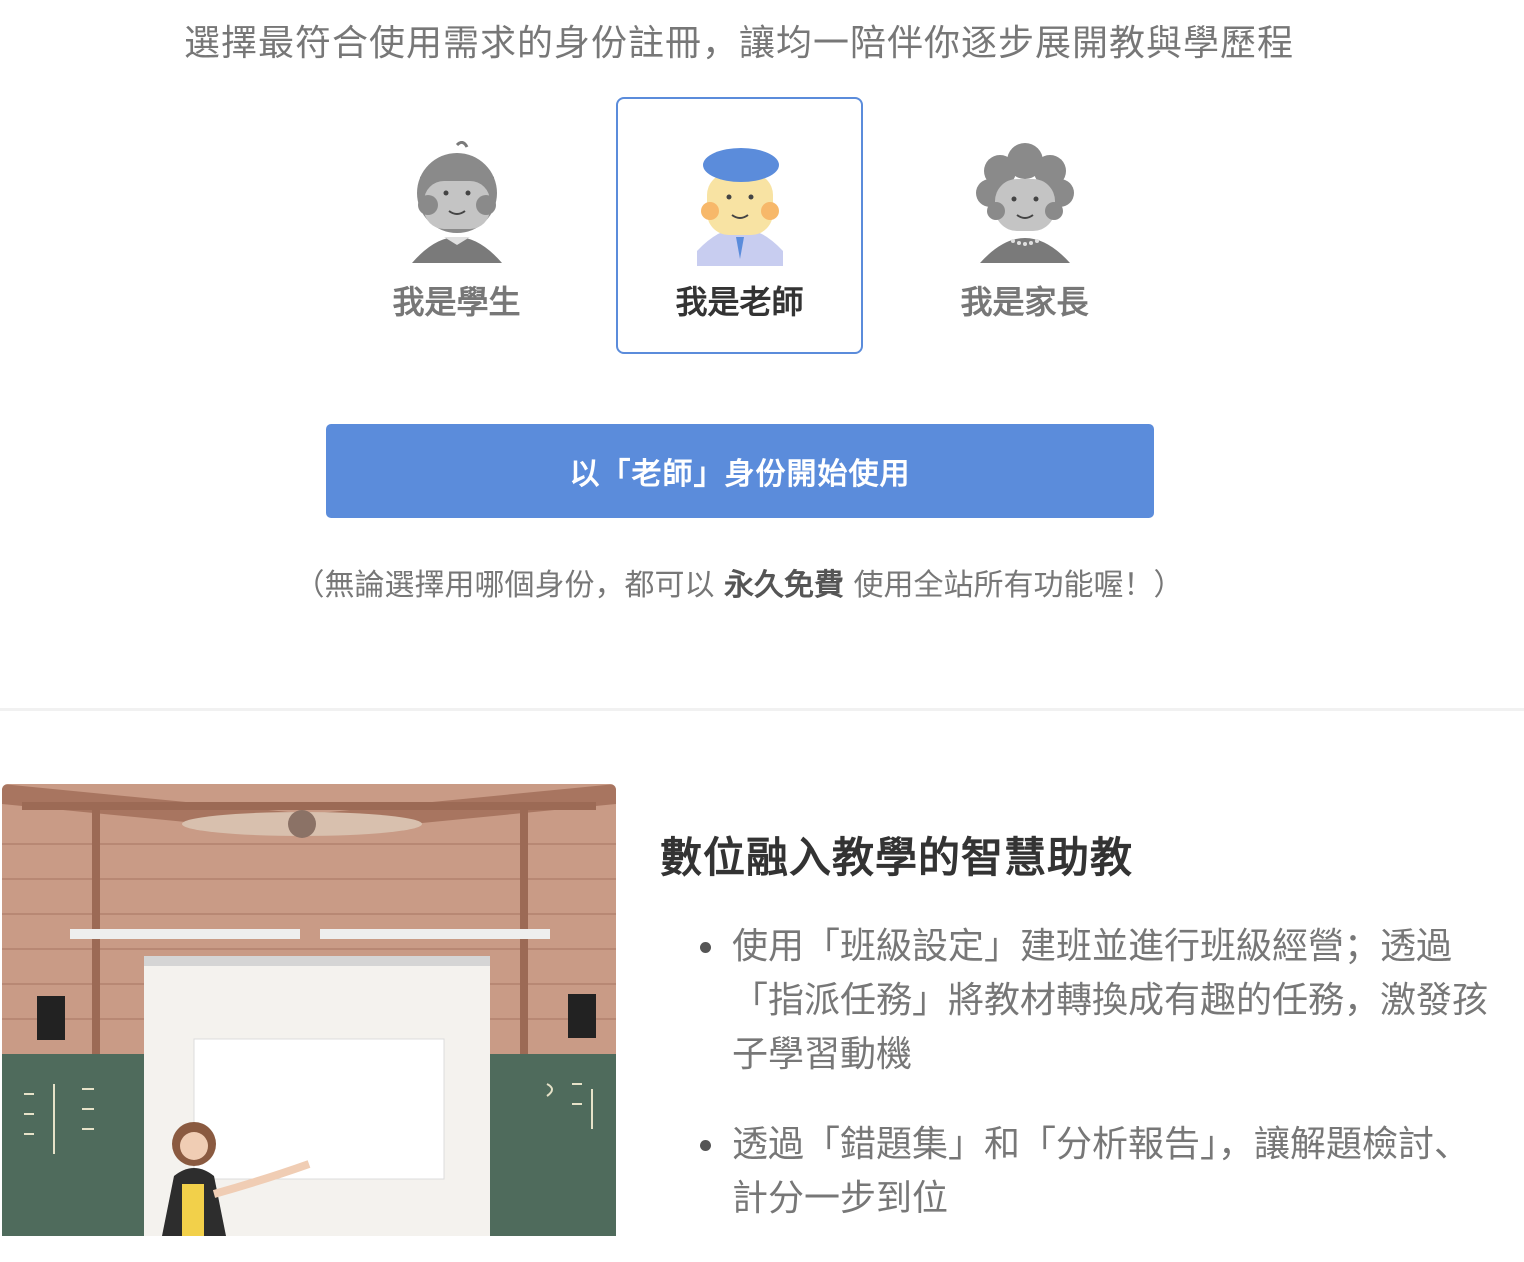 This screenshot has height=1262, width=1524. I want to click on note-text-after: 使用全站所有功能喔！）, so click(1014, 585).